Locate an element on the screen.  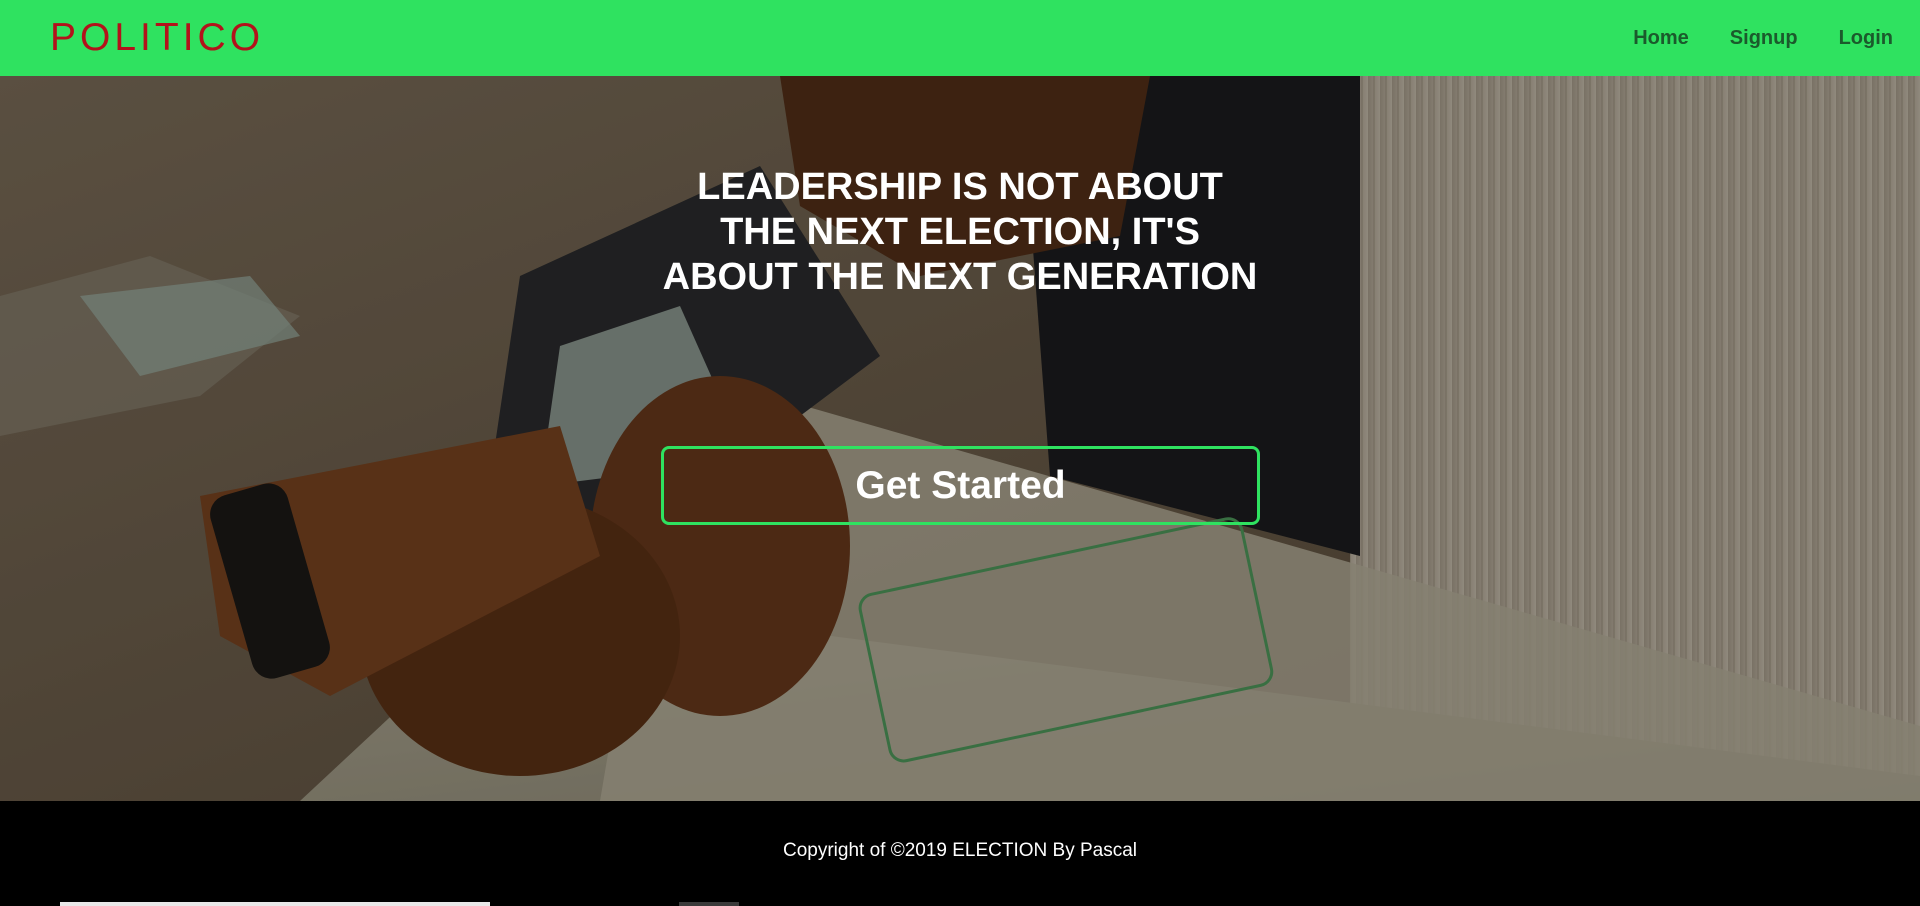
nav-link-signup: Signup is located at coordinates (1764, 38).